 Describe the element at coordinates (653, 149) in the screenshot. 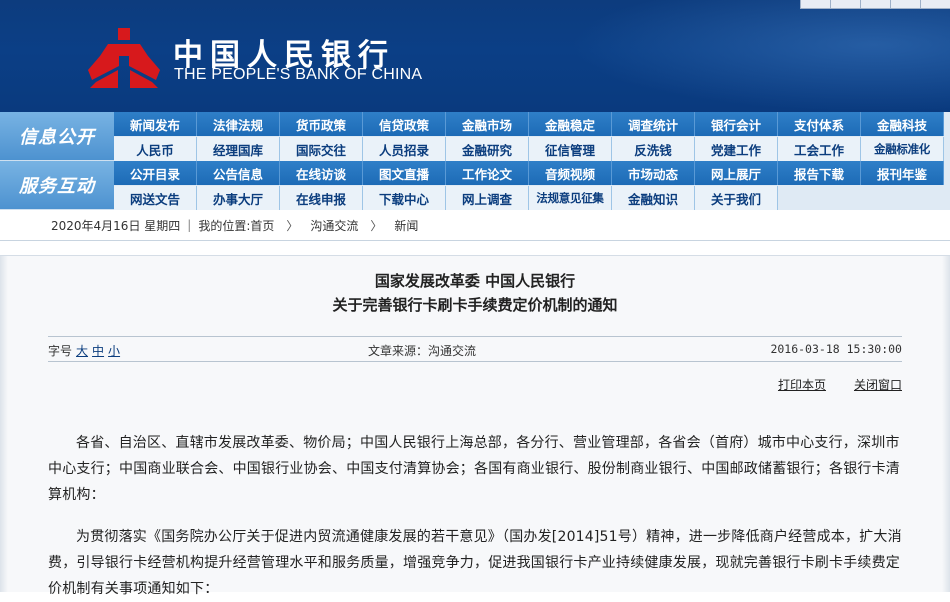

I see `nav-item: 反洗钱` at that location.